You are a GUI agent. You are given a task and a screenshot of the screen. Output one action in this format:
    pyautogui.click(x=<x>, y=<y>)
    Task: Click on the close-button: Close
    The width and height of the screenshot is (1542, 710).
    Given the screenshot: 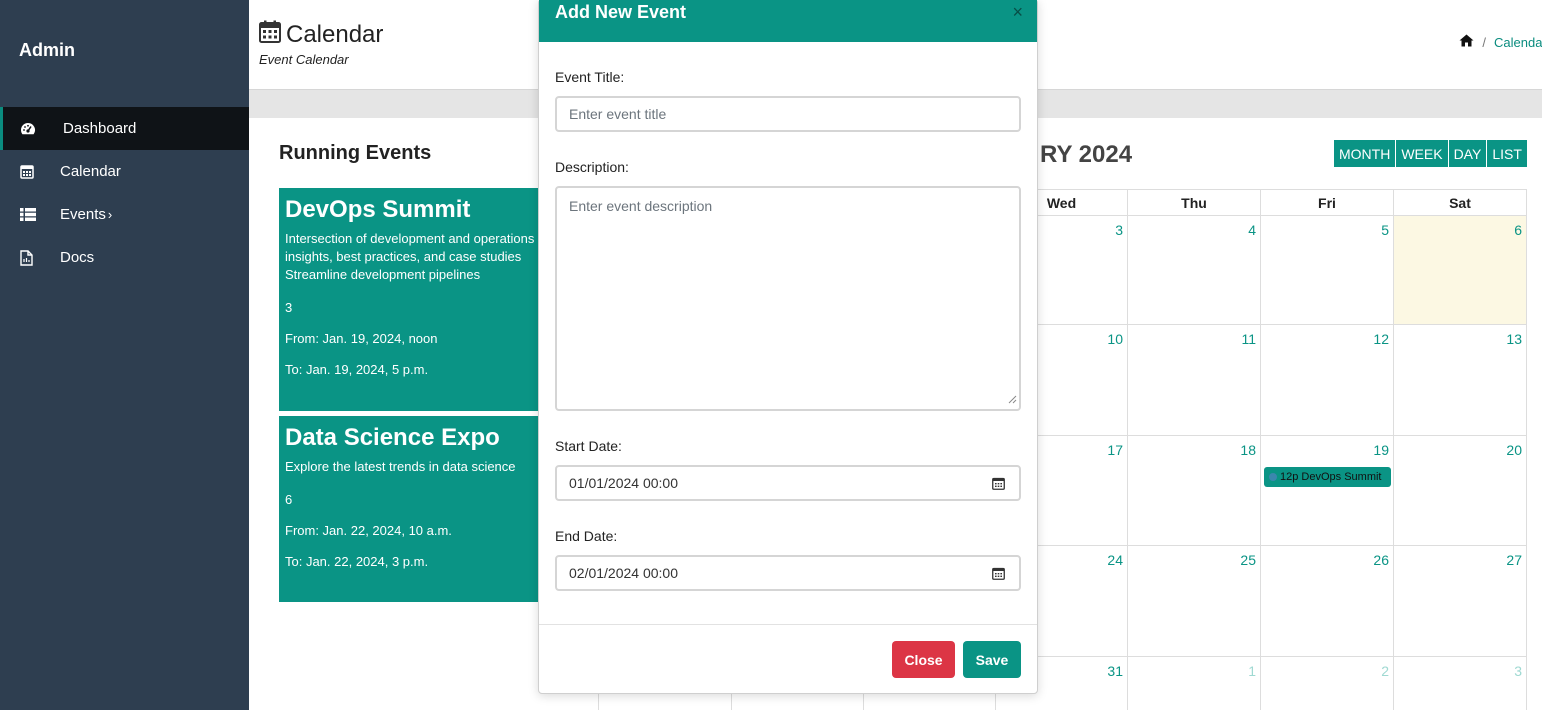 What is the action you would take?
    pyautogui.click(x=923, y=659)
    